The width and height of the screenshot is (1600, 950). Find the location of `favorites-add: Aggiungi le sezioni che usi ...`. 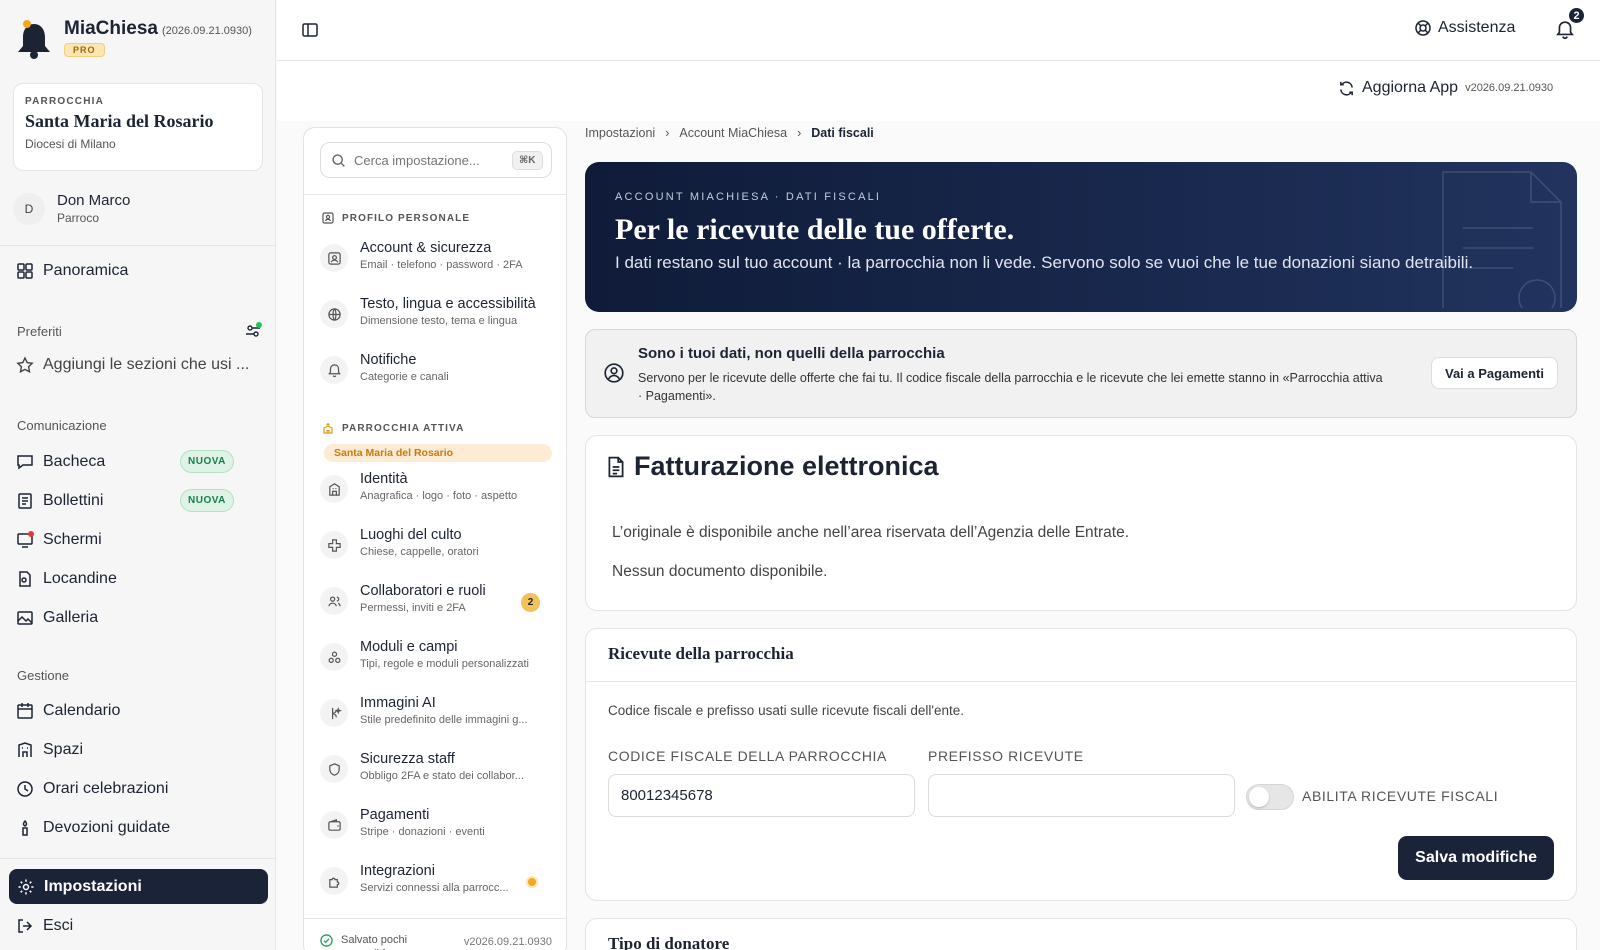

favorites-add: Aggiungi le sezioni che usi ... is located at coordinates (132, 365).